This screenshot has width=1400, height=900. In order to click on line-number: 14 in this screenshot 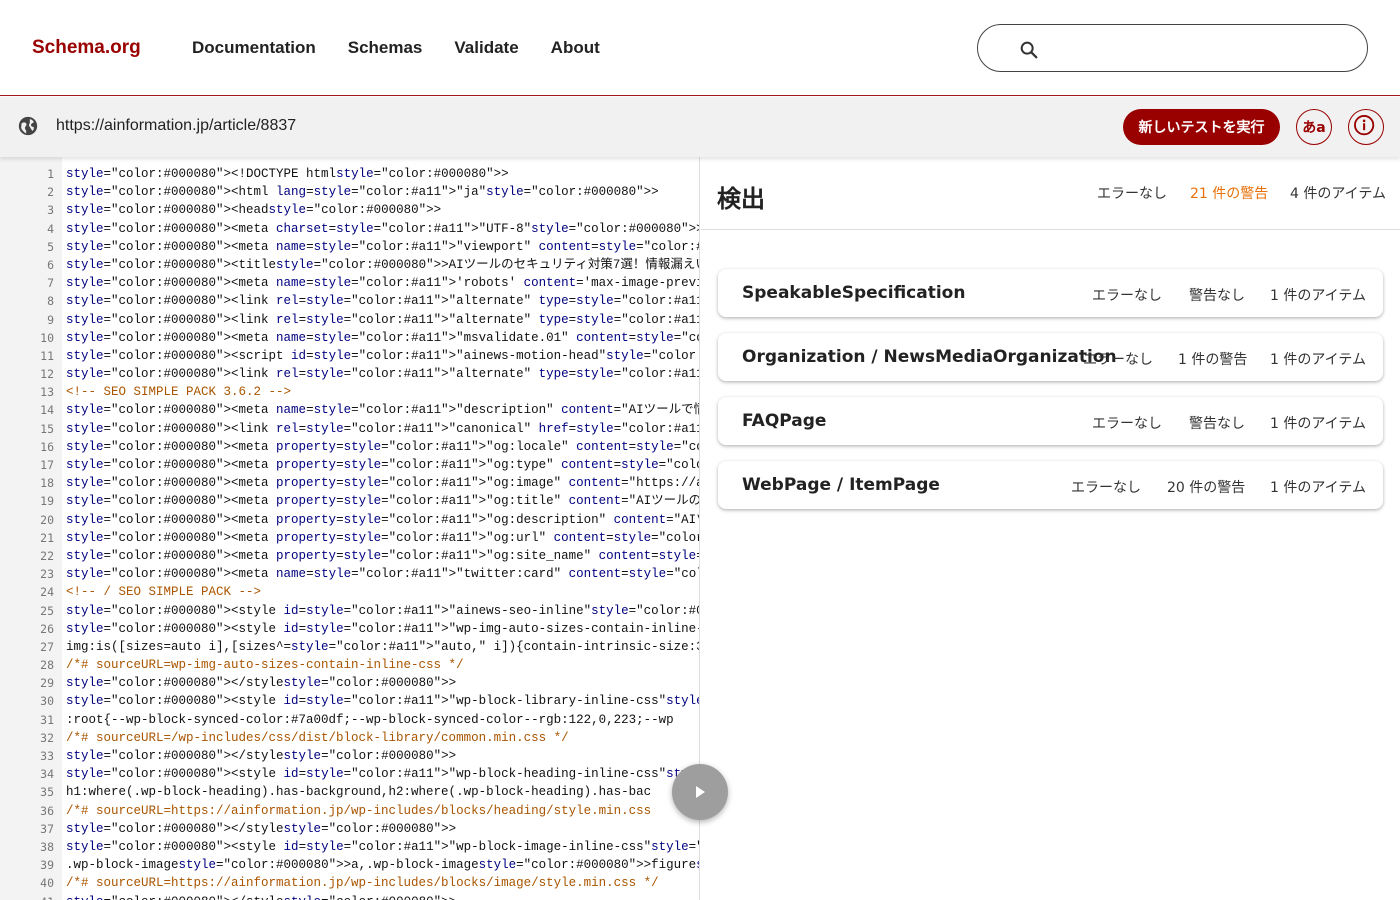, I will do `click(47, 410)`.